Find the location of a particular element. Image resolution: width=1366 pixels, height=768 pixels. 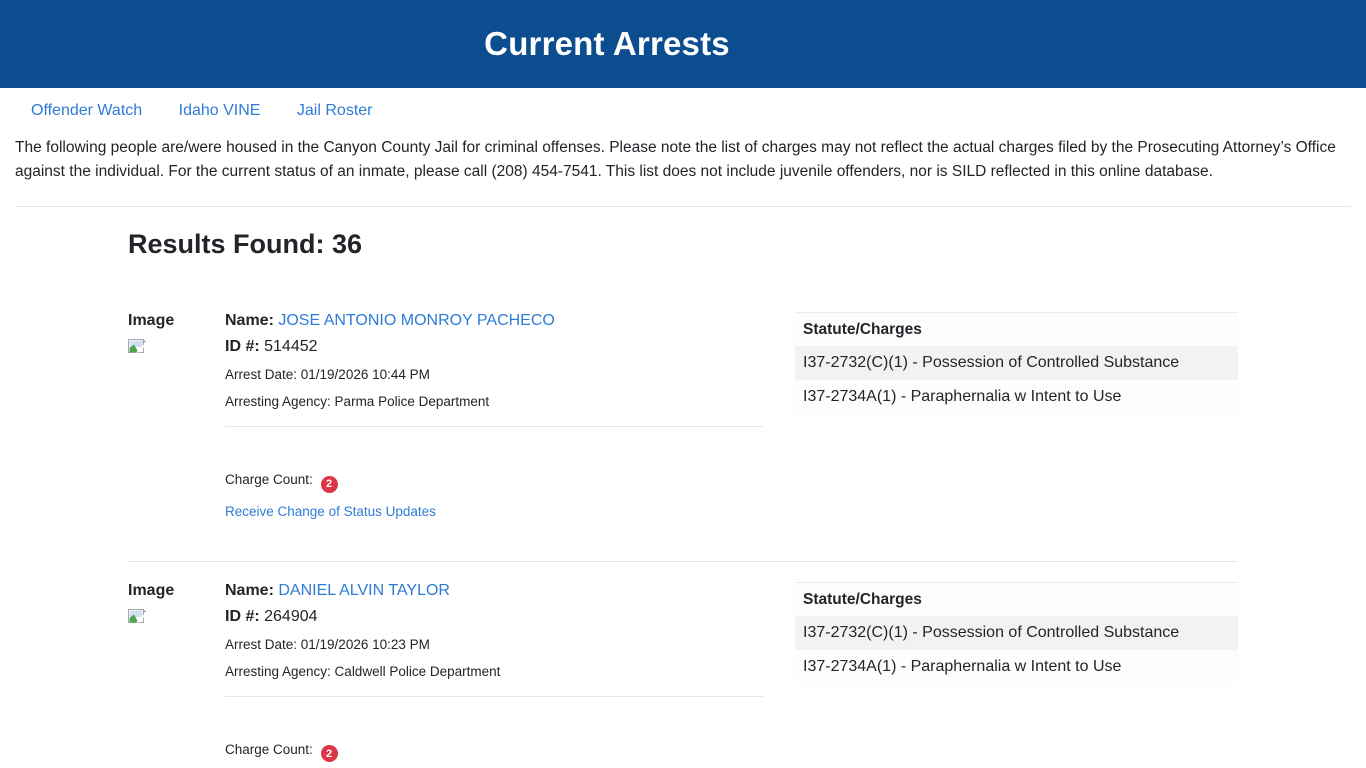

name-line: Name: DANIEL ALVIN TAYLOR is located at coordinates (494, 591).